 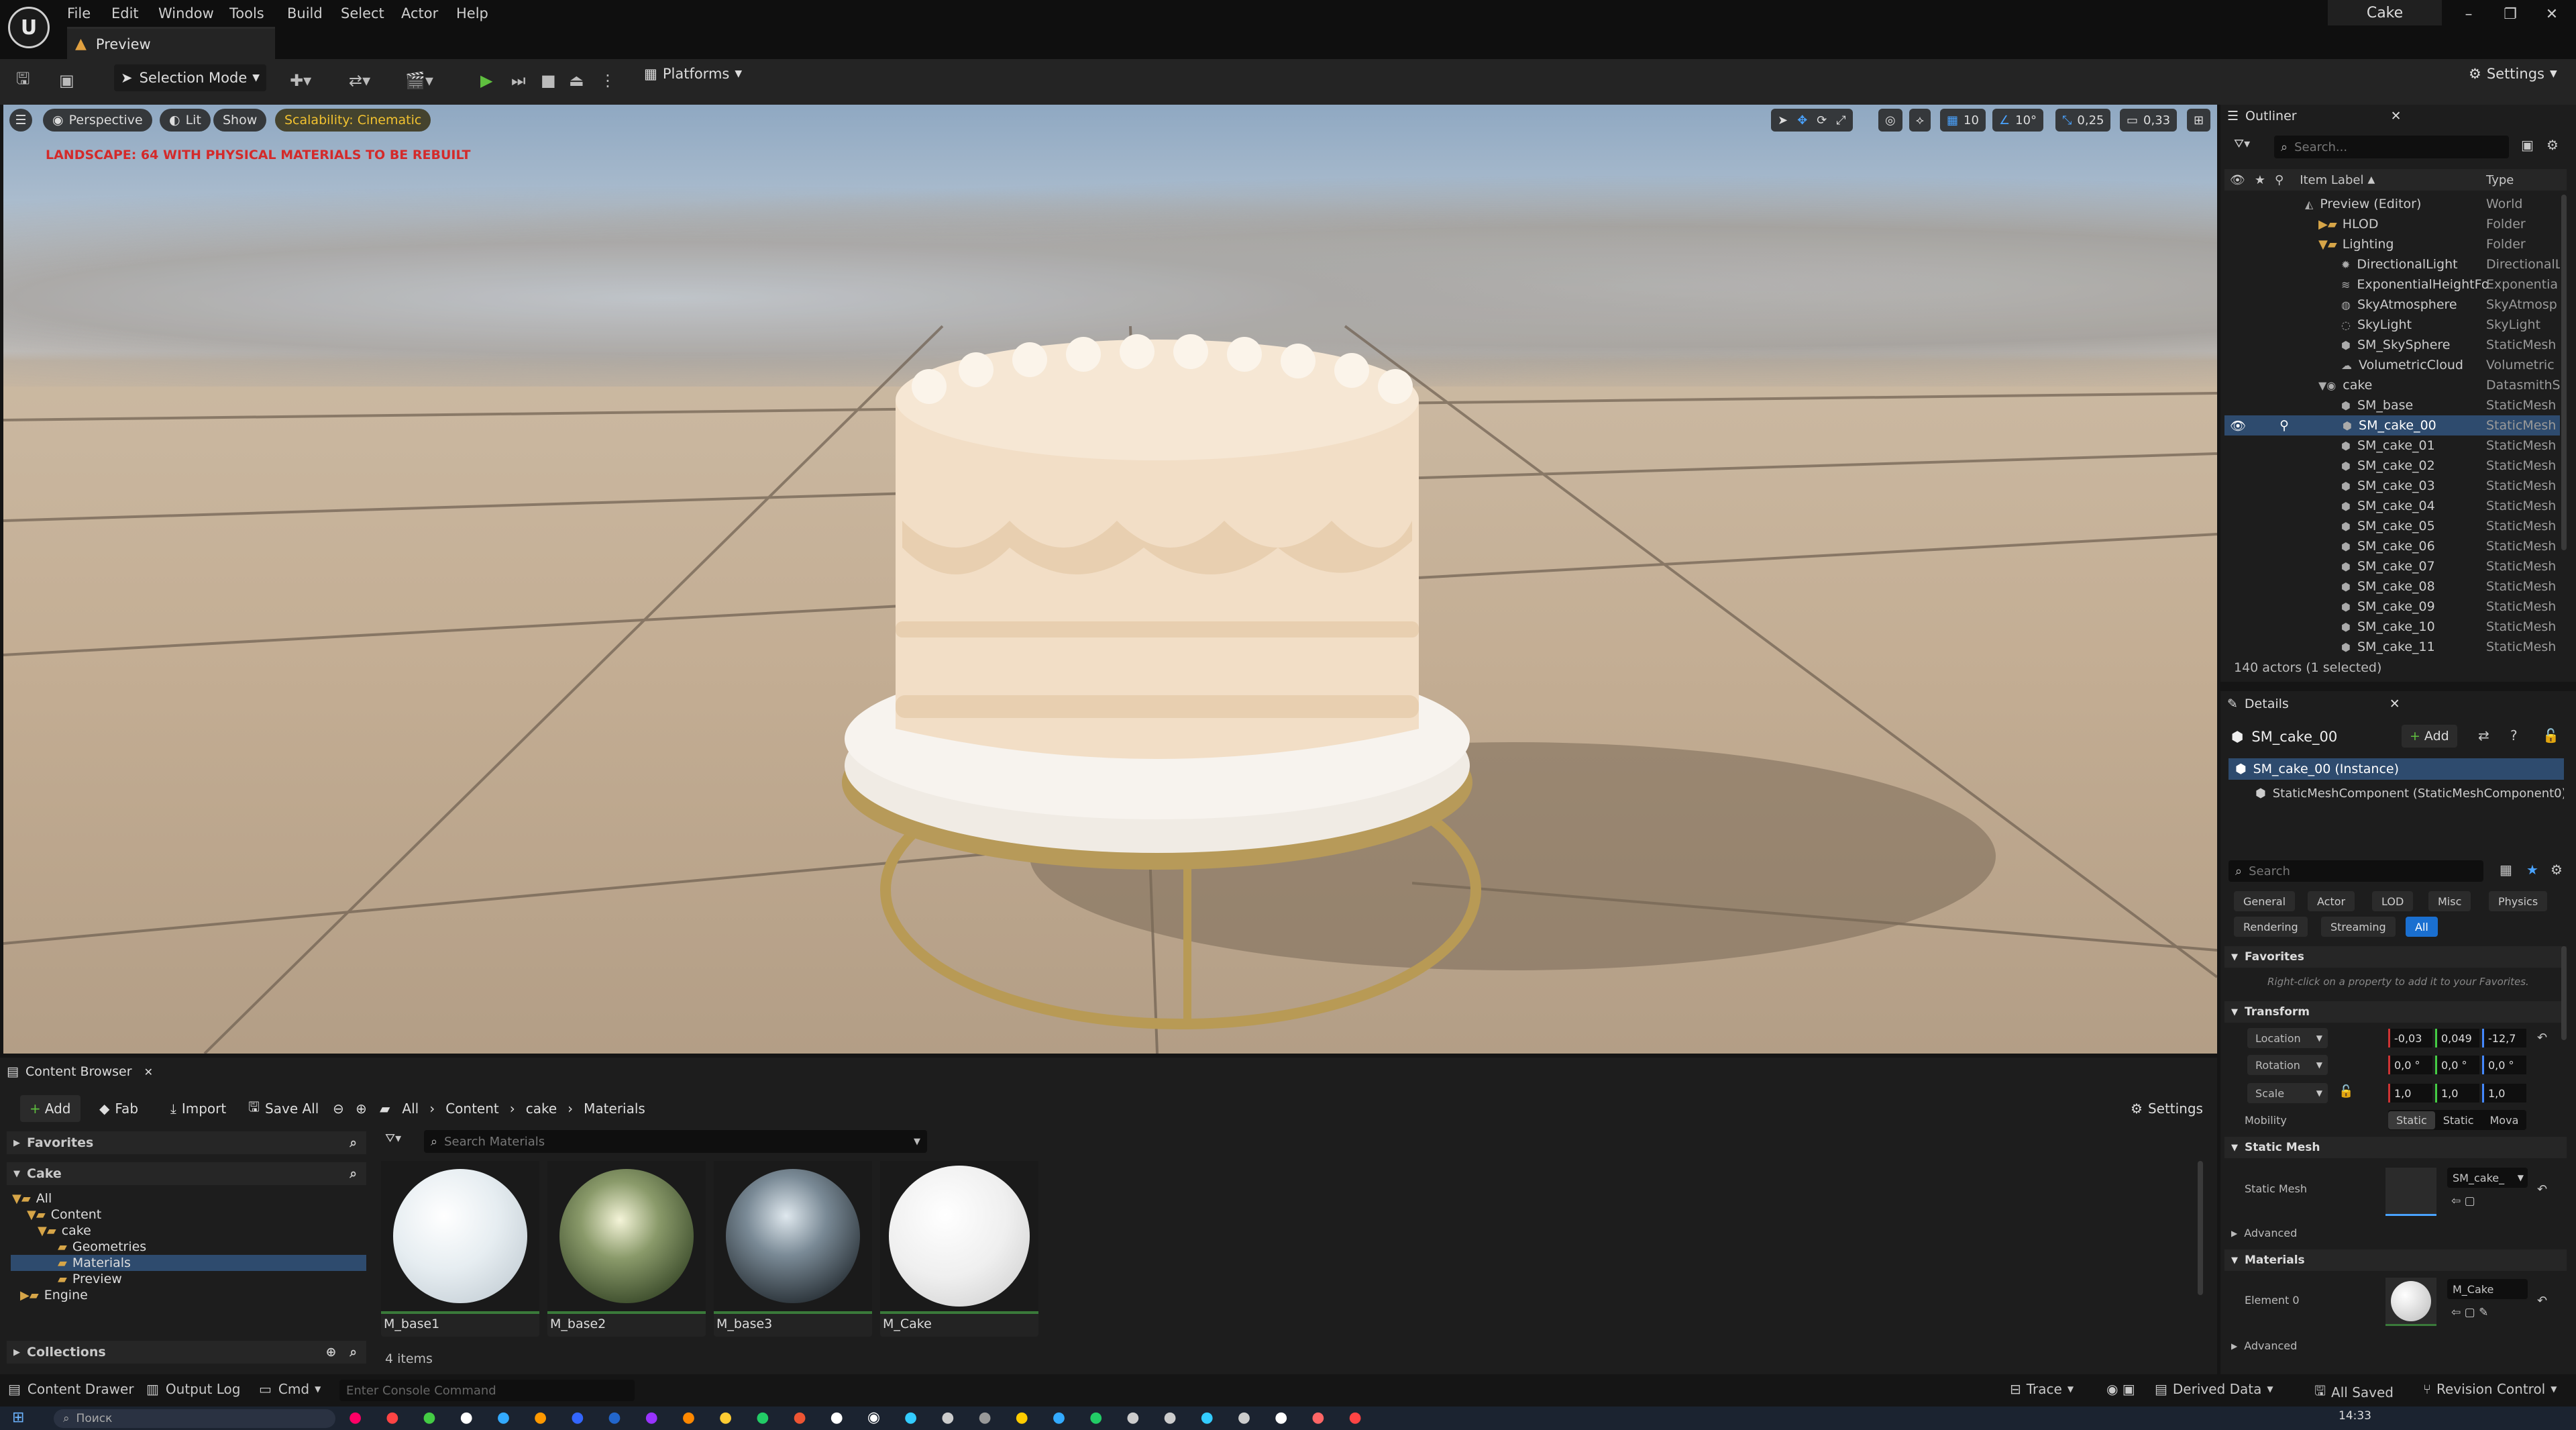 What do you see at coordinates (240, 121) in the screenshot?
I see `show-button: Show` at bounding box center [240, 121].